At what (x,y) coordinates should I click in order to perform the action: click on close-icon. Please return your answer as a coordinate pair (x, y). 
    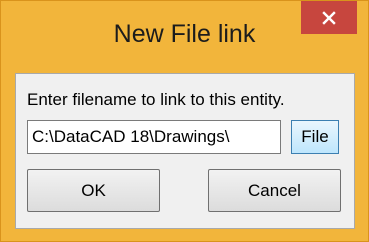
    Looking at the image, I should click on (329, 17).